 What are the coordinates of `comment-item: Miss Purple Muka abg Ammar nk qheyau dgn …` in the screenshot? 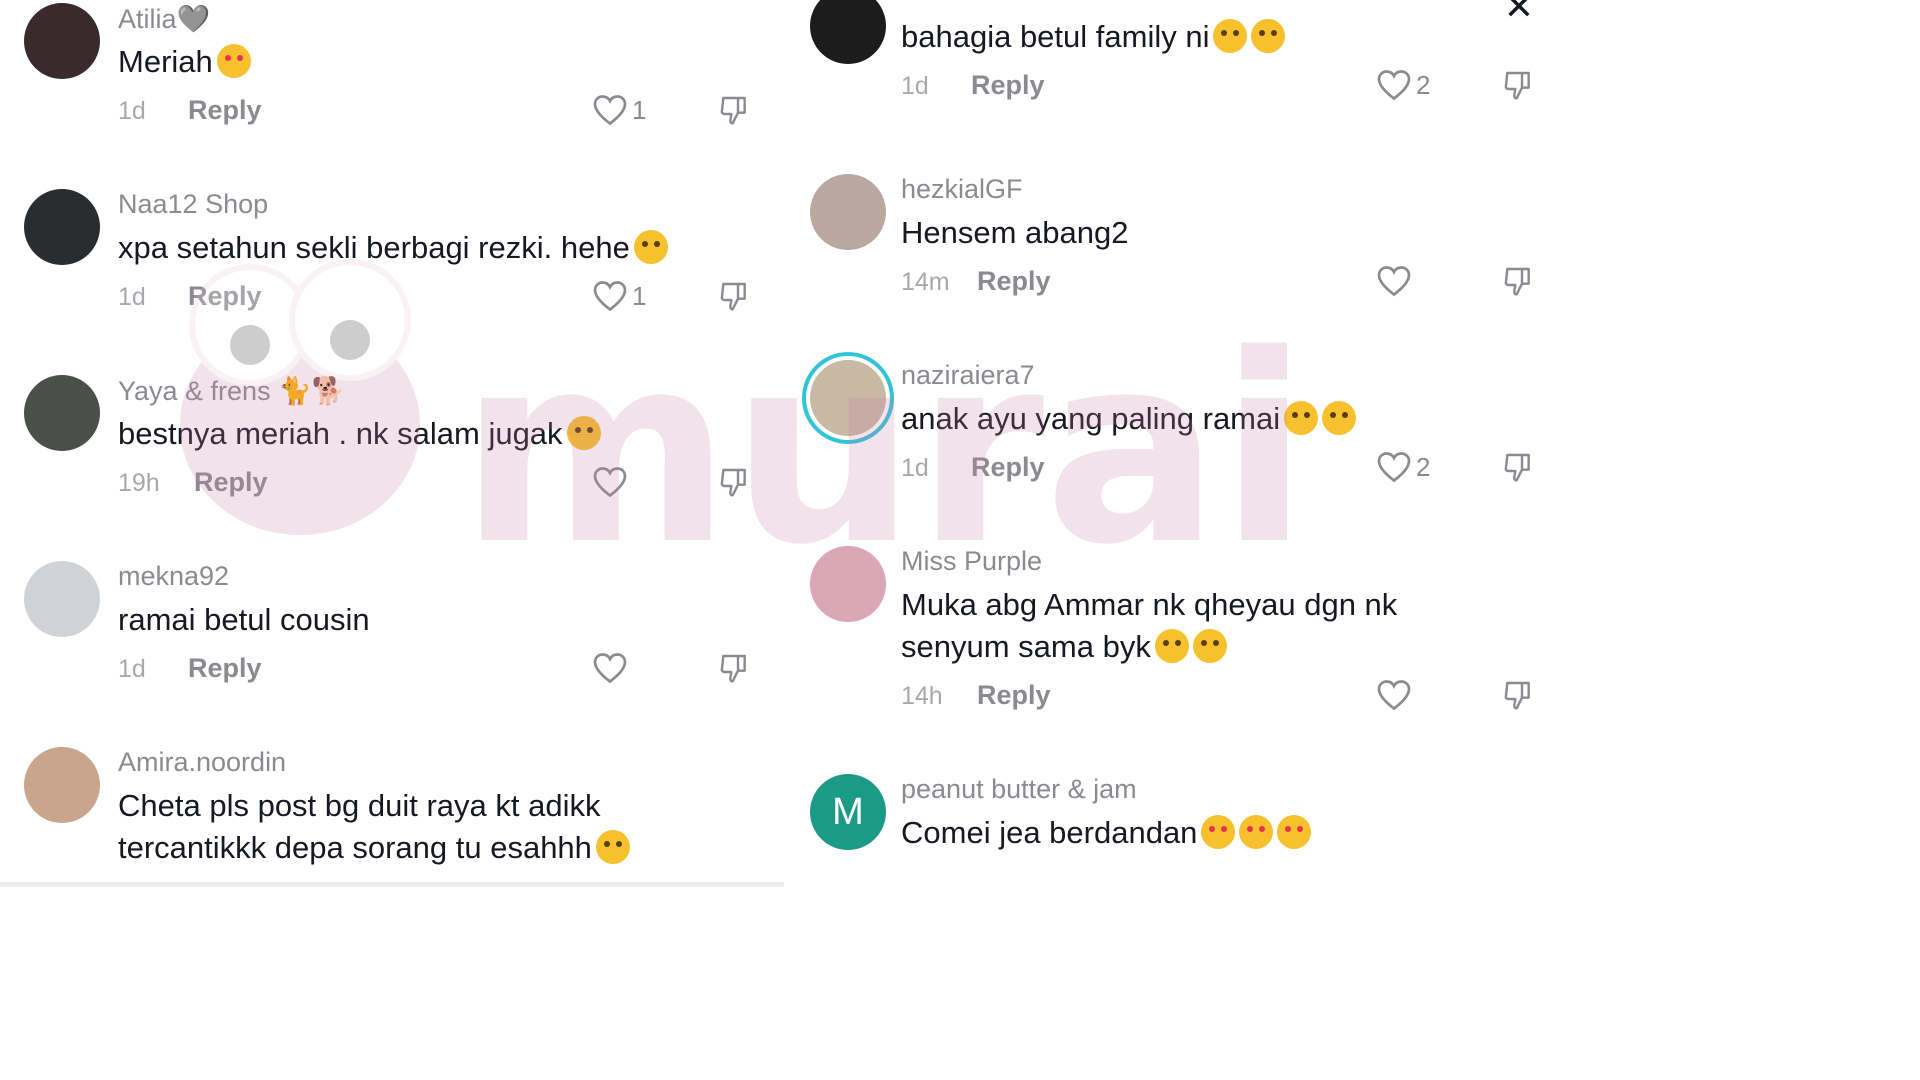 It's located at (1168, 639).